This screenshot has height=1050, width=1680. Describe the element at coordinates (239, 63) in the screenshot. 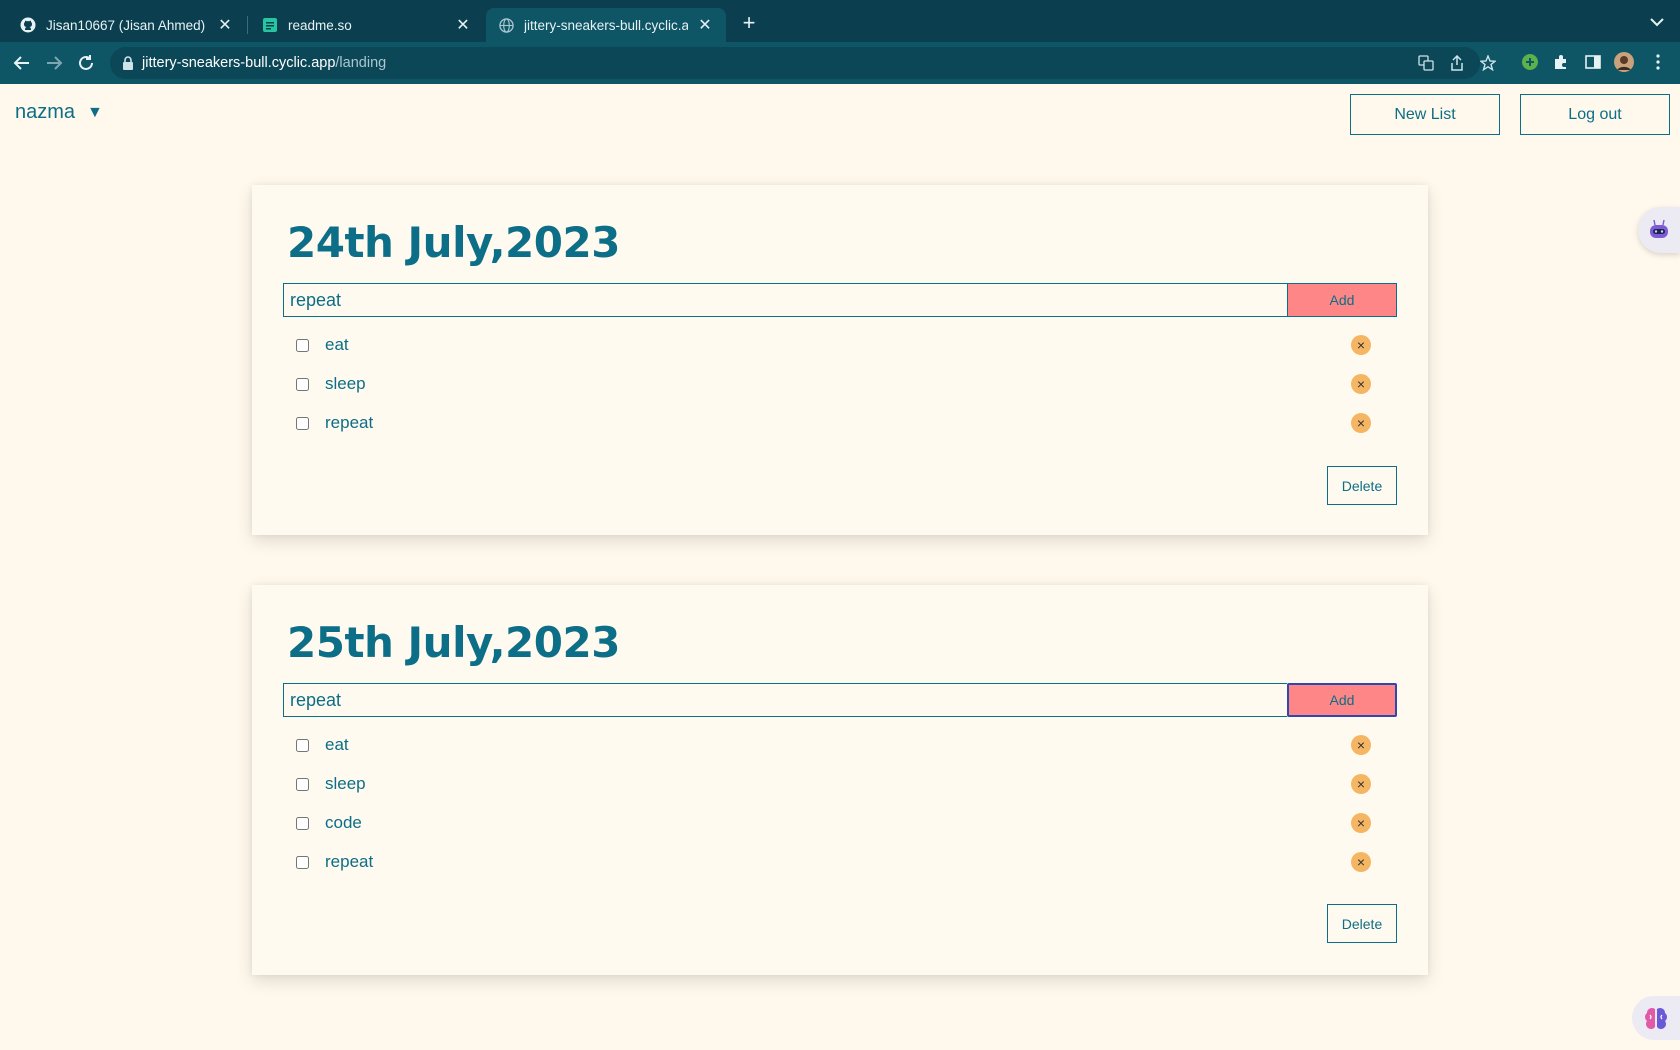

I see `url-host: jittery-sneakers-bull.cyclic.app` at that location.